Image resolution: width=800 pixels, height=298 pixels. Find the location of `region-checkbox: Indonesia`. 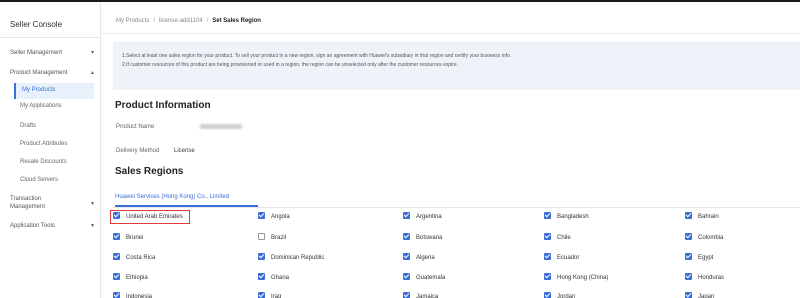

region-checkbox: Indonesia is located at coordinates (132, 295).